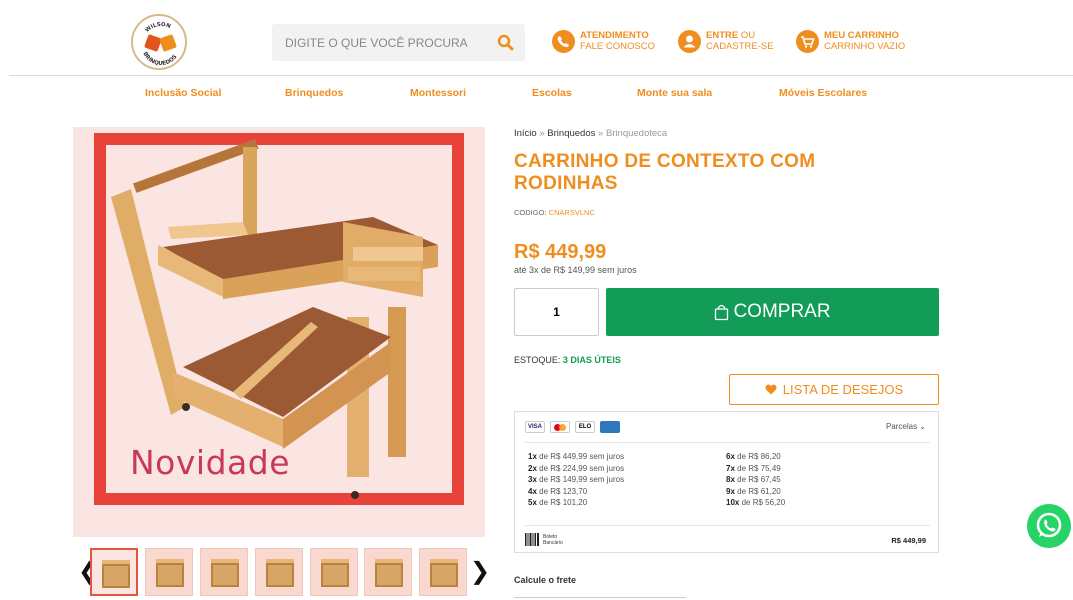 The image size is (1073, 600). I want to click on store-logo: WILSON BRINQUEDOS, so click(159, 42).